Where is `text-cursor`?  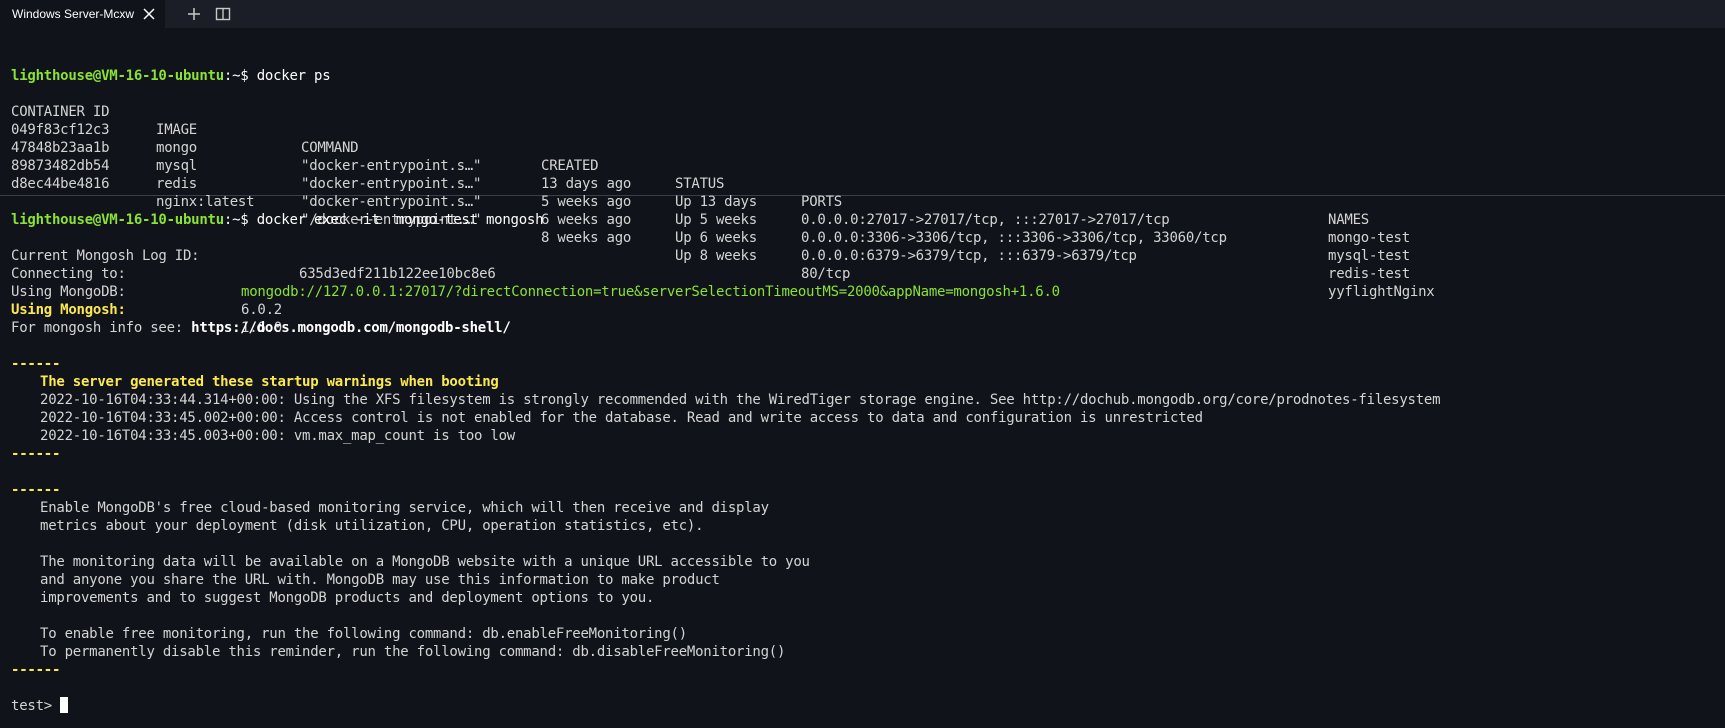 text-cursor is located at coordinates (64, 705).